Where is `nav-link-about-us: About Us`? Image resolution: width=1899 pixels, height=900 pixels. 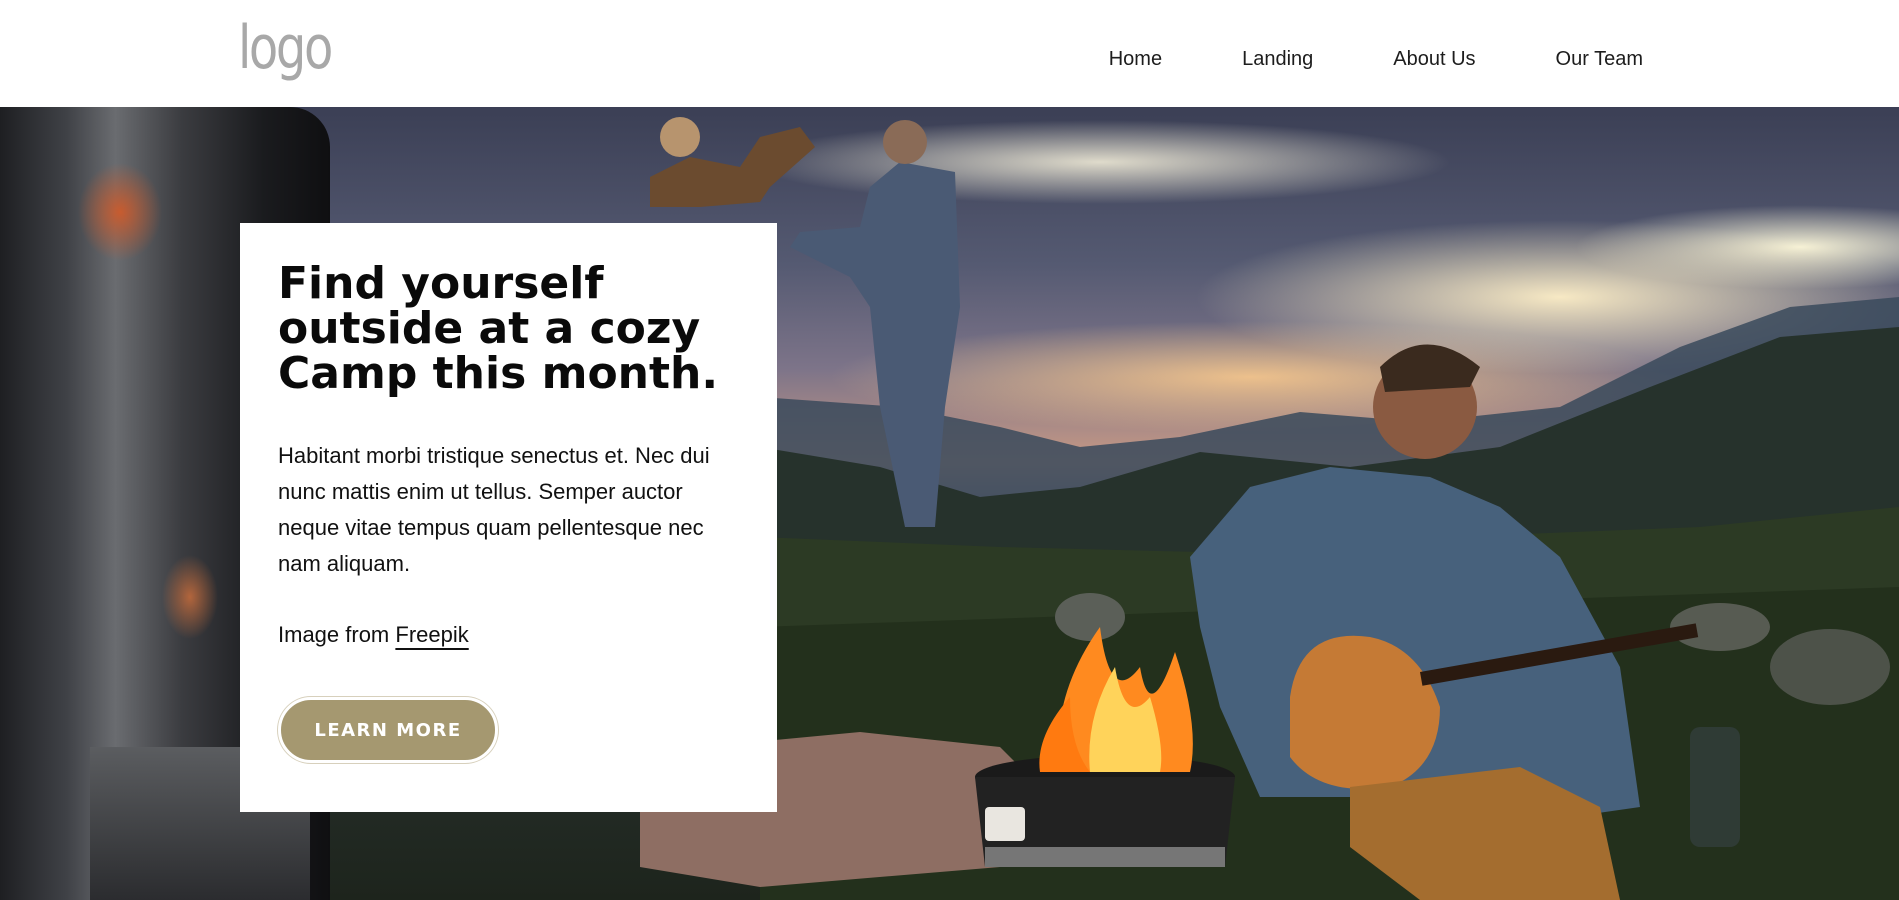
nav-link-about-us: About Us is located at coordinates (1434, 59).